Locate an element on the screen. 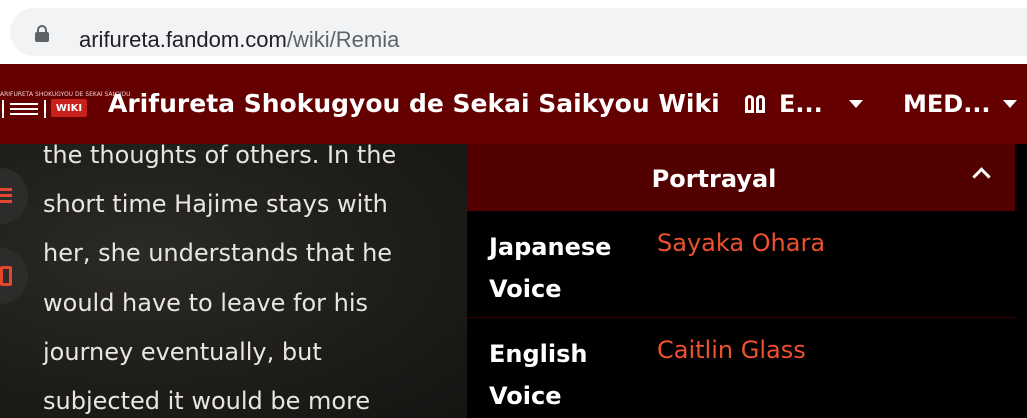  lock-icon is located at coordinates (42, 33).